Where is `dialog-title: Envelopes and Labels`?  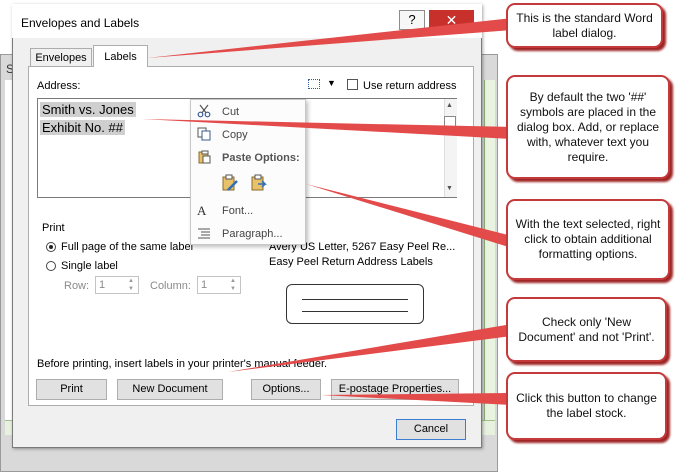 dialog-title: Envelopes and Labels is located at coordinates (80, 23).